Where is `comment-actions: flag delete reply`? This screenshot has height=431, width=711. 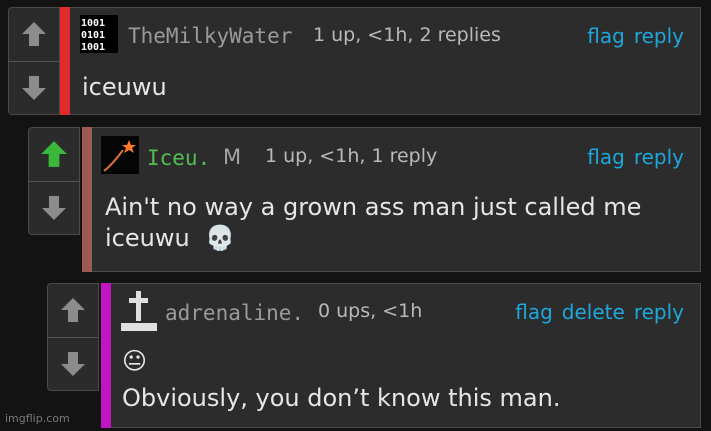
comment-actions: flag delete reply is located at coordinates (599, 312).